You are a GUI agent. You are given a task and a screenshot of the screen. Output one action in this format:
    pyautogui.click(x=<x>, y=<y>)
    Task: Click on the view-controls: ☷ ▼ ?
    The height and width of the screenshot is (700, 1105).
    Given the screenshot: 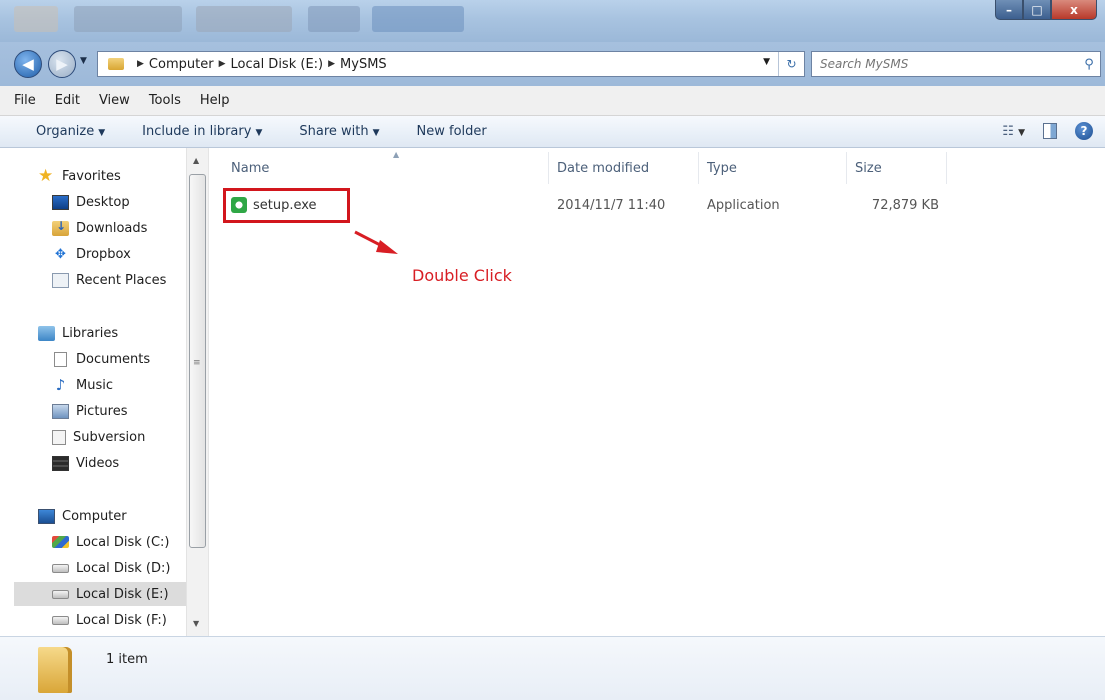 What is the action you would take?
    pyautogui.click(x=1047, y=131)
    